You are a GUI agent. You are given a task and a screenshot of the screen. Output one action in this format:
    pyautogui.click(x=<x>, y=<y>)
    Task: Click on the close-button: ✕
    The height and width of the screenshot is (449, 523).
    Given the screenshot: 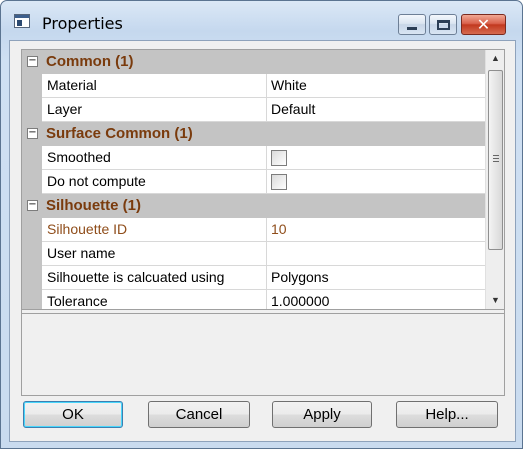 What is the action you would take?
    pyautogui.click(x=483, y=24)
    